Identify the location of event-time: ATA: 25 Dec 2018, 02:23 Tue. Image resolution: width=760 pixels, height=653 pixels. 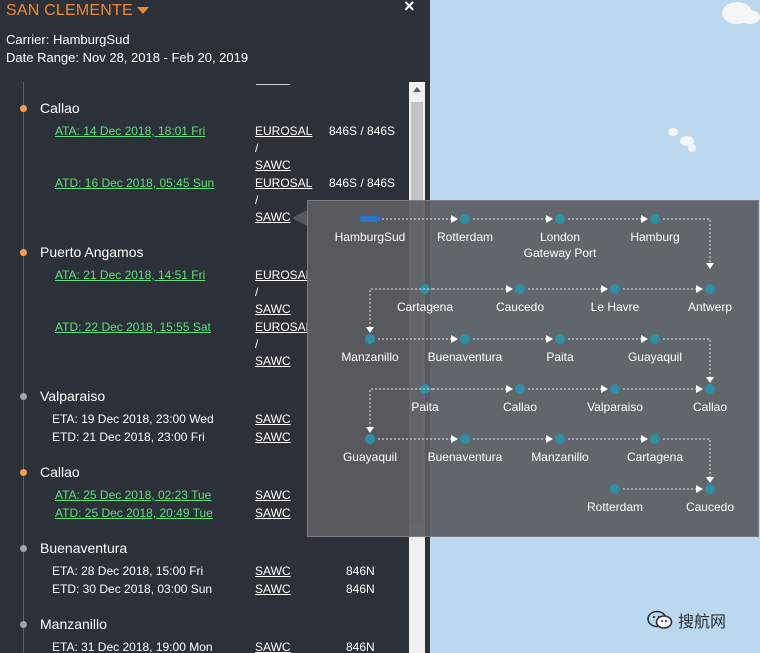
(133, 495).